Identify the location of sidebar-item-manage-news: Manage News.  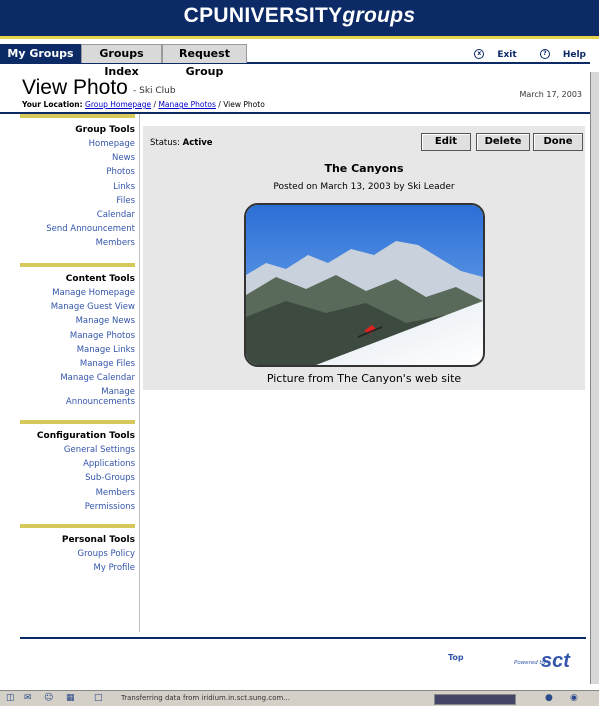
(77, 321).